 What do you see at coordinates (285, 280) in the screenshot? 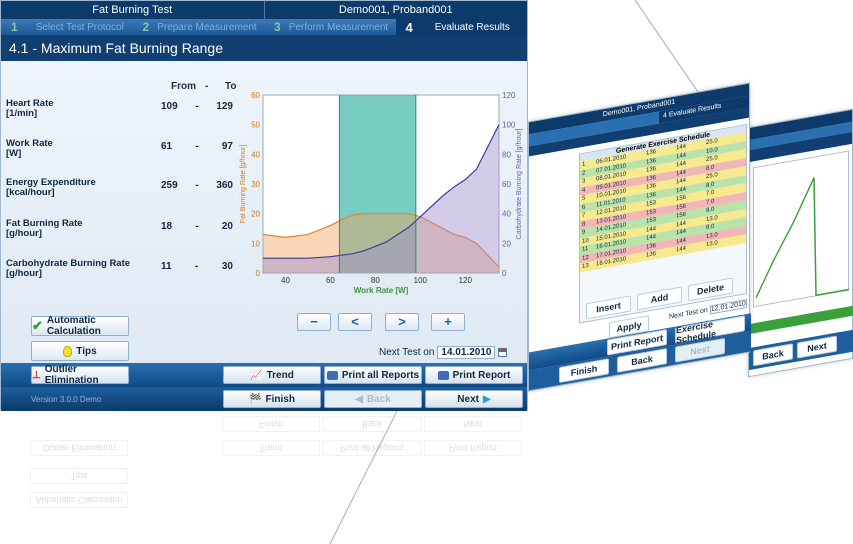
I see `x-tick-label: 40` at bounding box center [285, 280].